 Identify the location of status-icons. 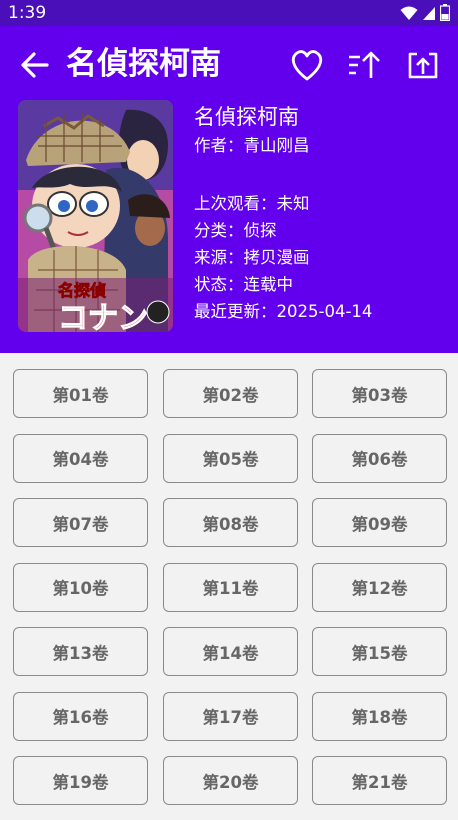
(425, 12).